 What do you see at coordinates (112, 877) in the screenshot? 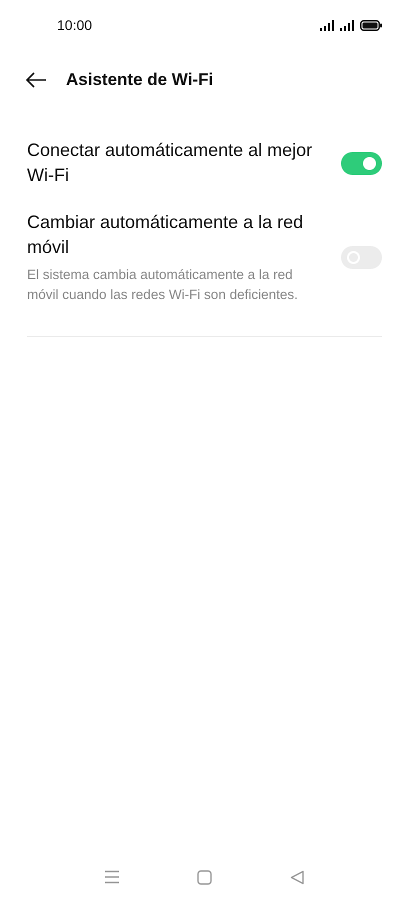
I see `menu-button` at bounding box center [112, 877].